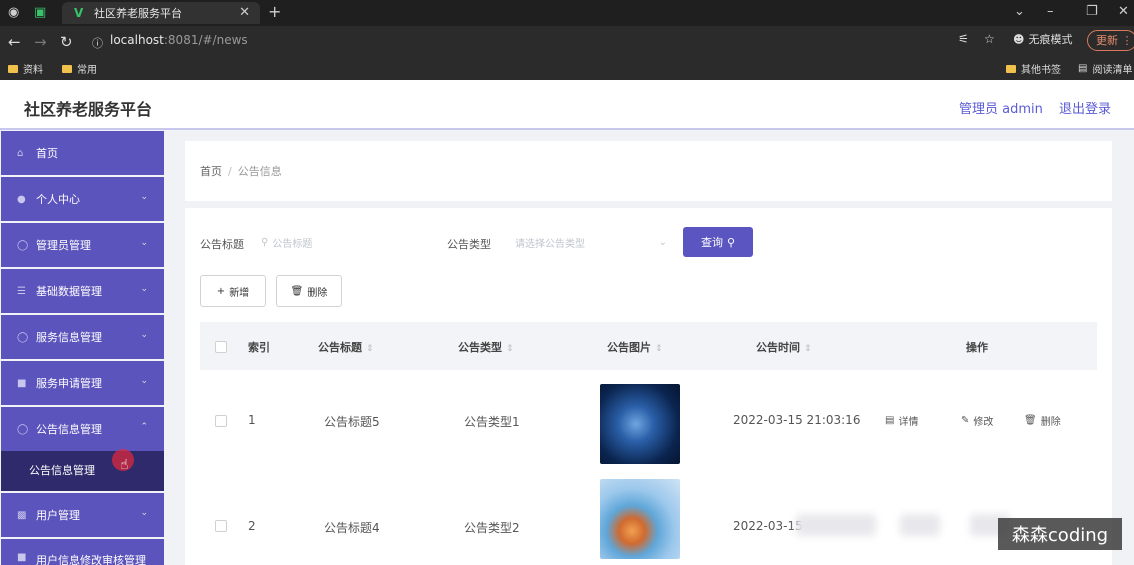 This screenshot has height=565, width=1134. Describe the element at coordinates (711, 242) in the screenshot. I see `search-button-label: 查询` at that location.